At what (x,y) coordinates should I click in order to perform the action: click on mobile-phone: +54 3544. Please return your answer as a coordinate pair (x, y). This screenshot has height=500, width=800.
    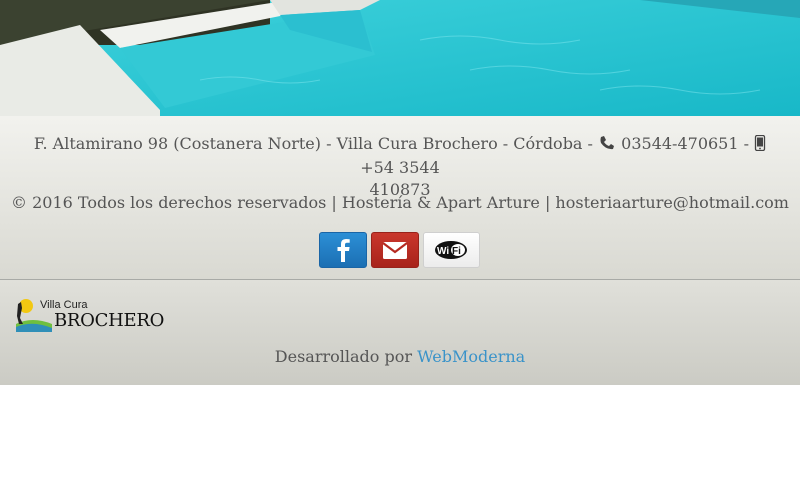
    Looking at the image, I should click on (400, 167).